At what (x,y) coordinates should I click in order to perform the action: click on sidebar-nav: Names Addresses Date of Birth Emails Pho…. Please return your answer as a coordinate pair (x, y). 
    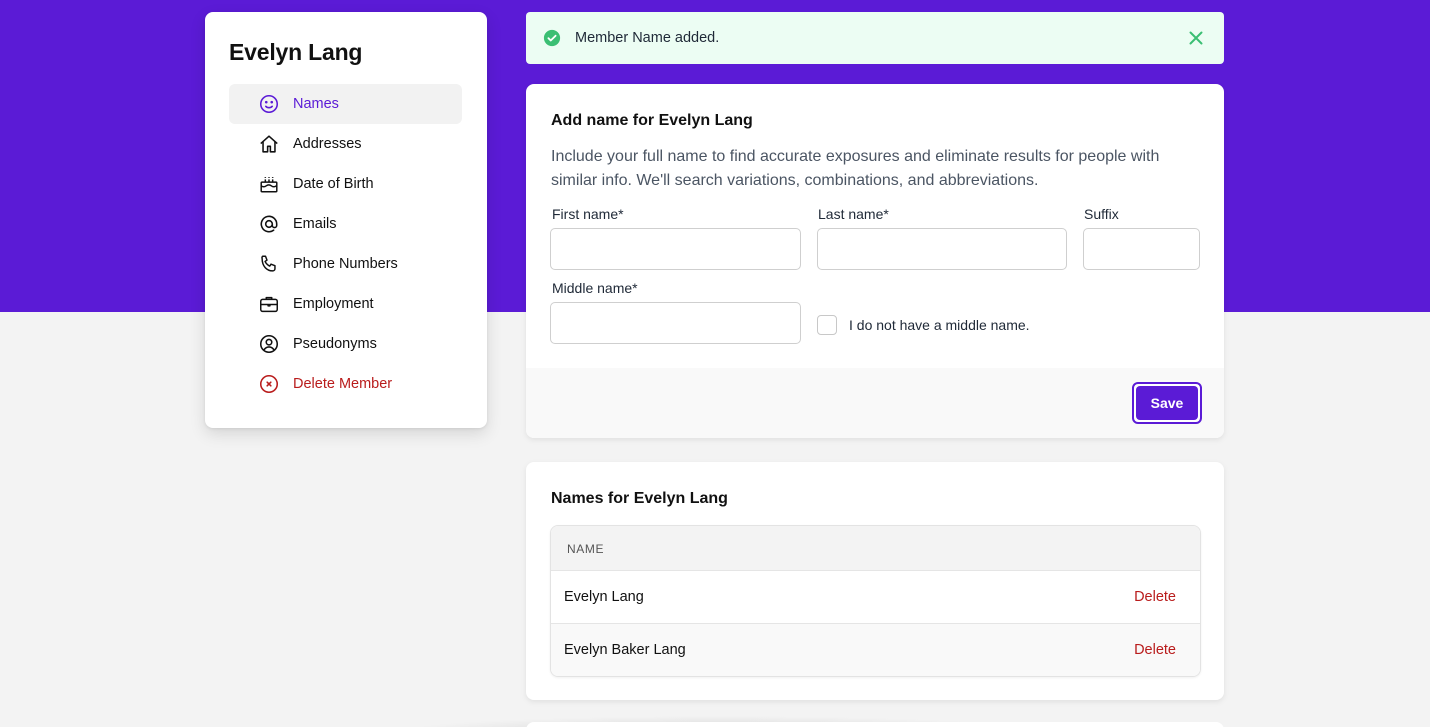
    Looking at the image, I should click on (345, 244).